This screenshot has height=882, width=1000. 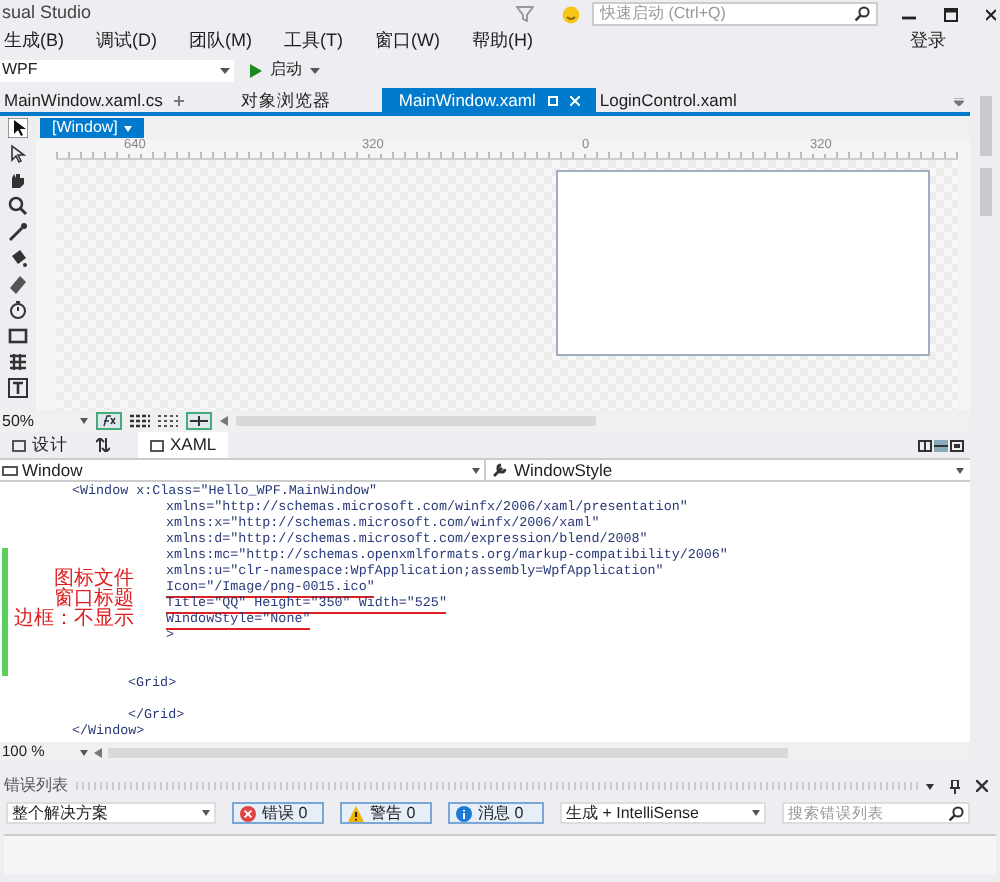 What do you see at coordinates (500, 470) in the screenshot?
I see `wrench-icon` at bounding box center [500, 470].